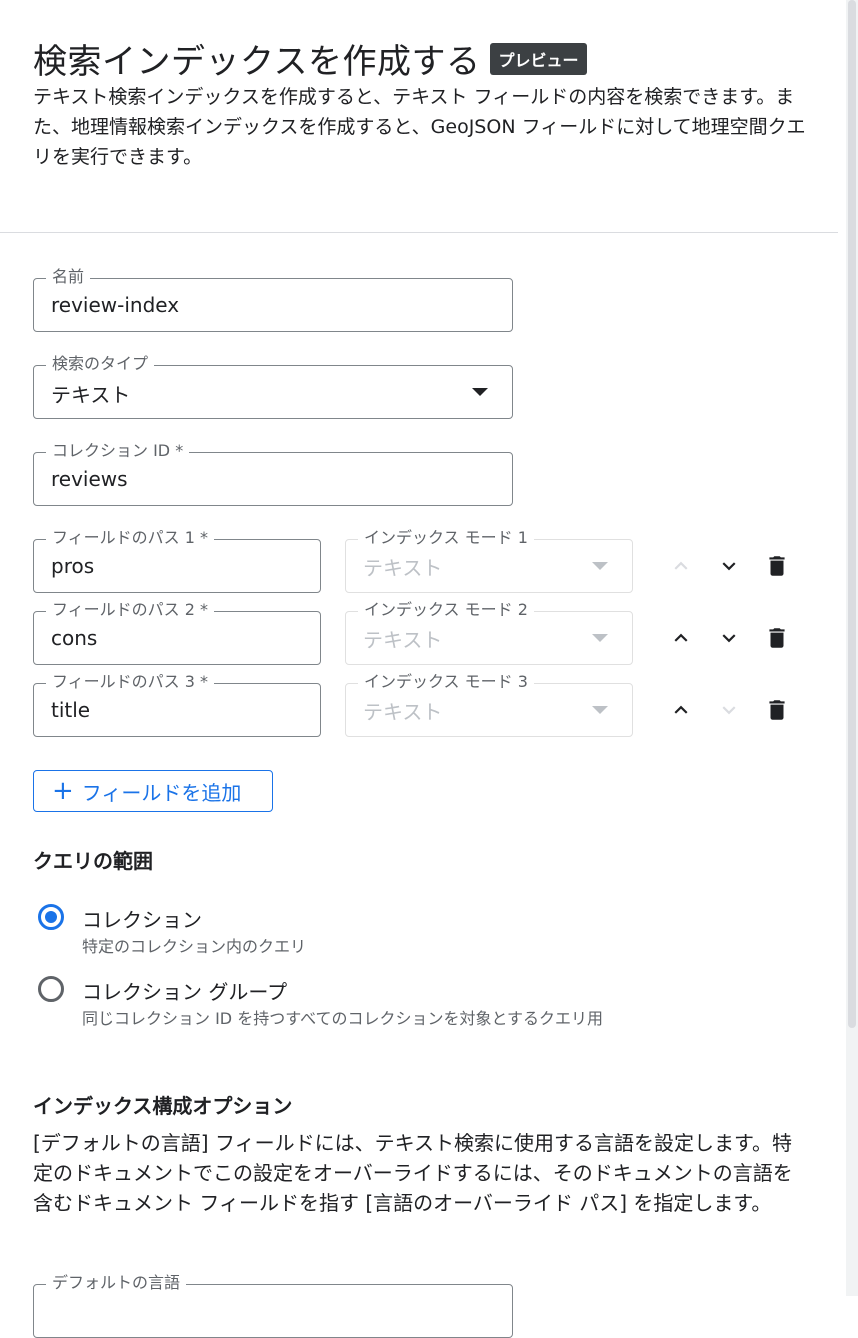  I want to click on divider, so click(419, 232).